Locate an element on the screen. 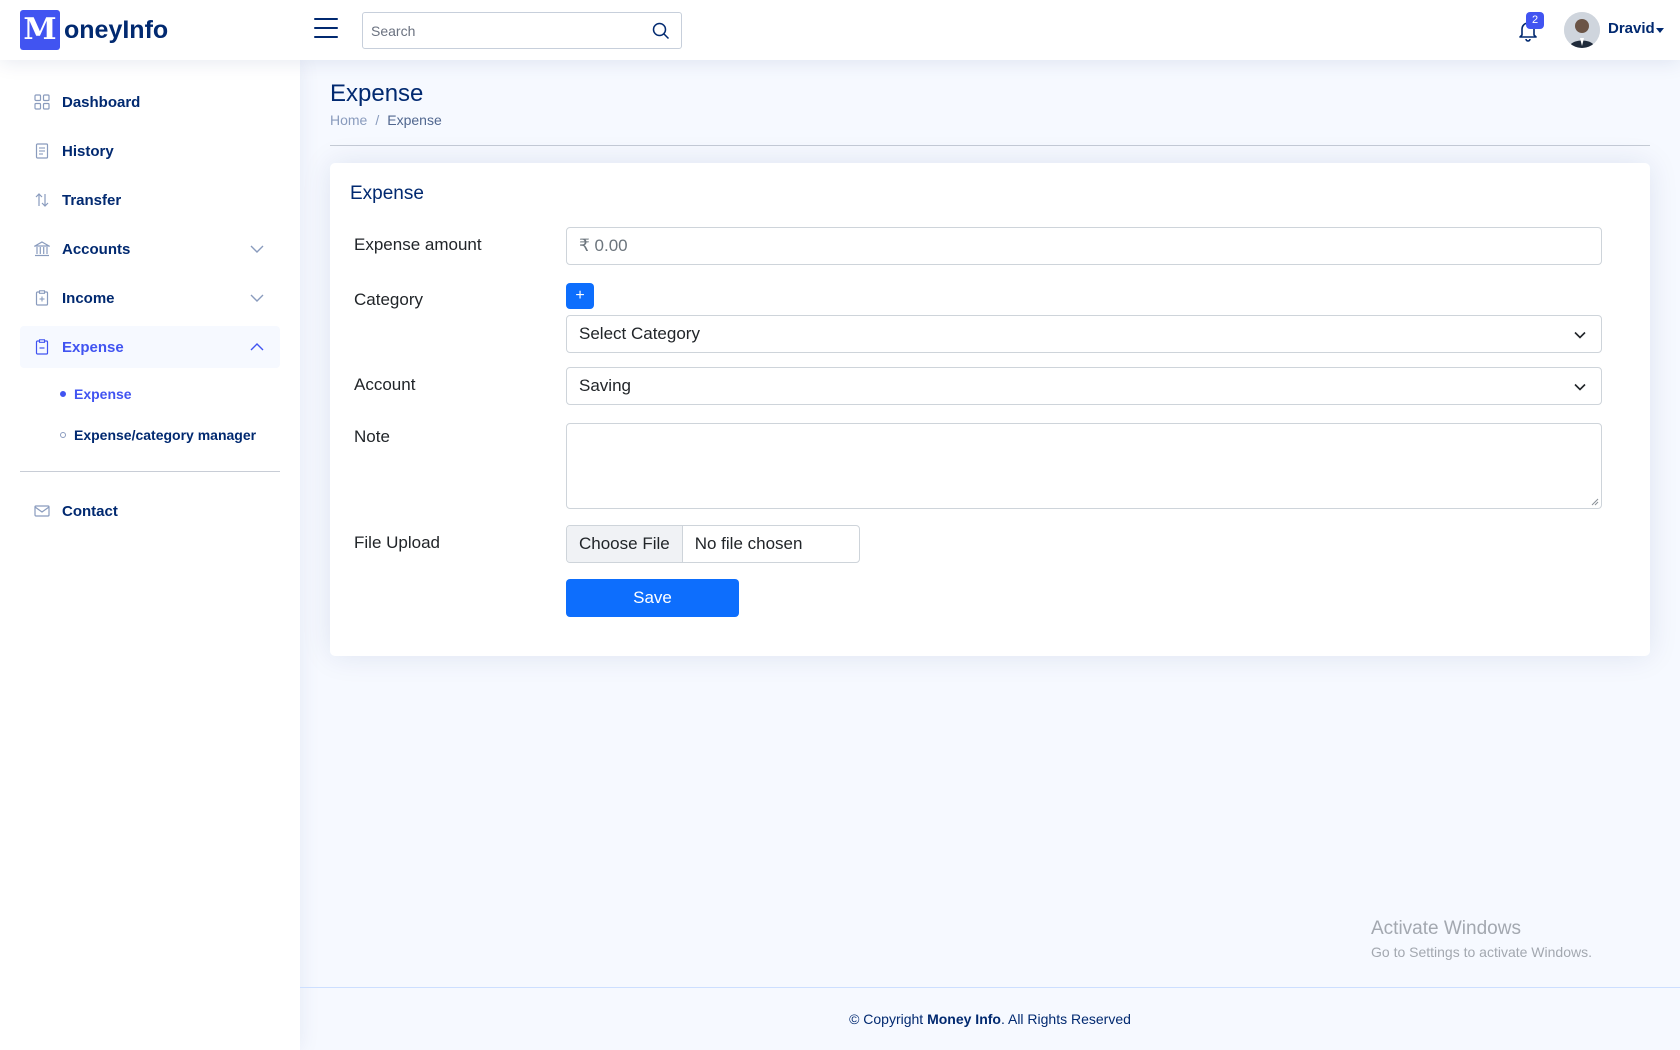 The image size is (1680, 1050). sidebar-item-label: Expense is located at coordinates (93, 347).